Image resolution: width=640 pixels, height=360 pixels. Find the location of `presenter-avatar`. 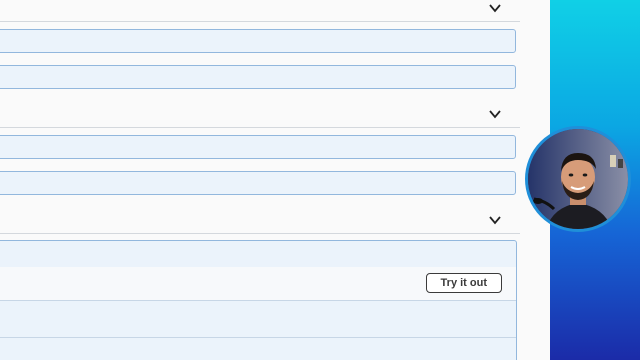

presenter-avatar is located at coordinates (578, 179).